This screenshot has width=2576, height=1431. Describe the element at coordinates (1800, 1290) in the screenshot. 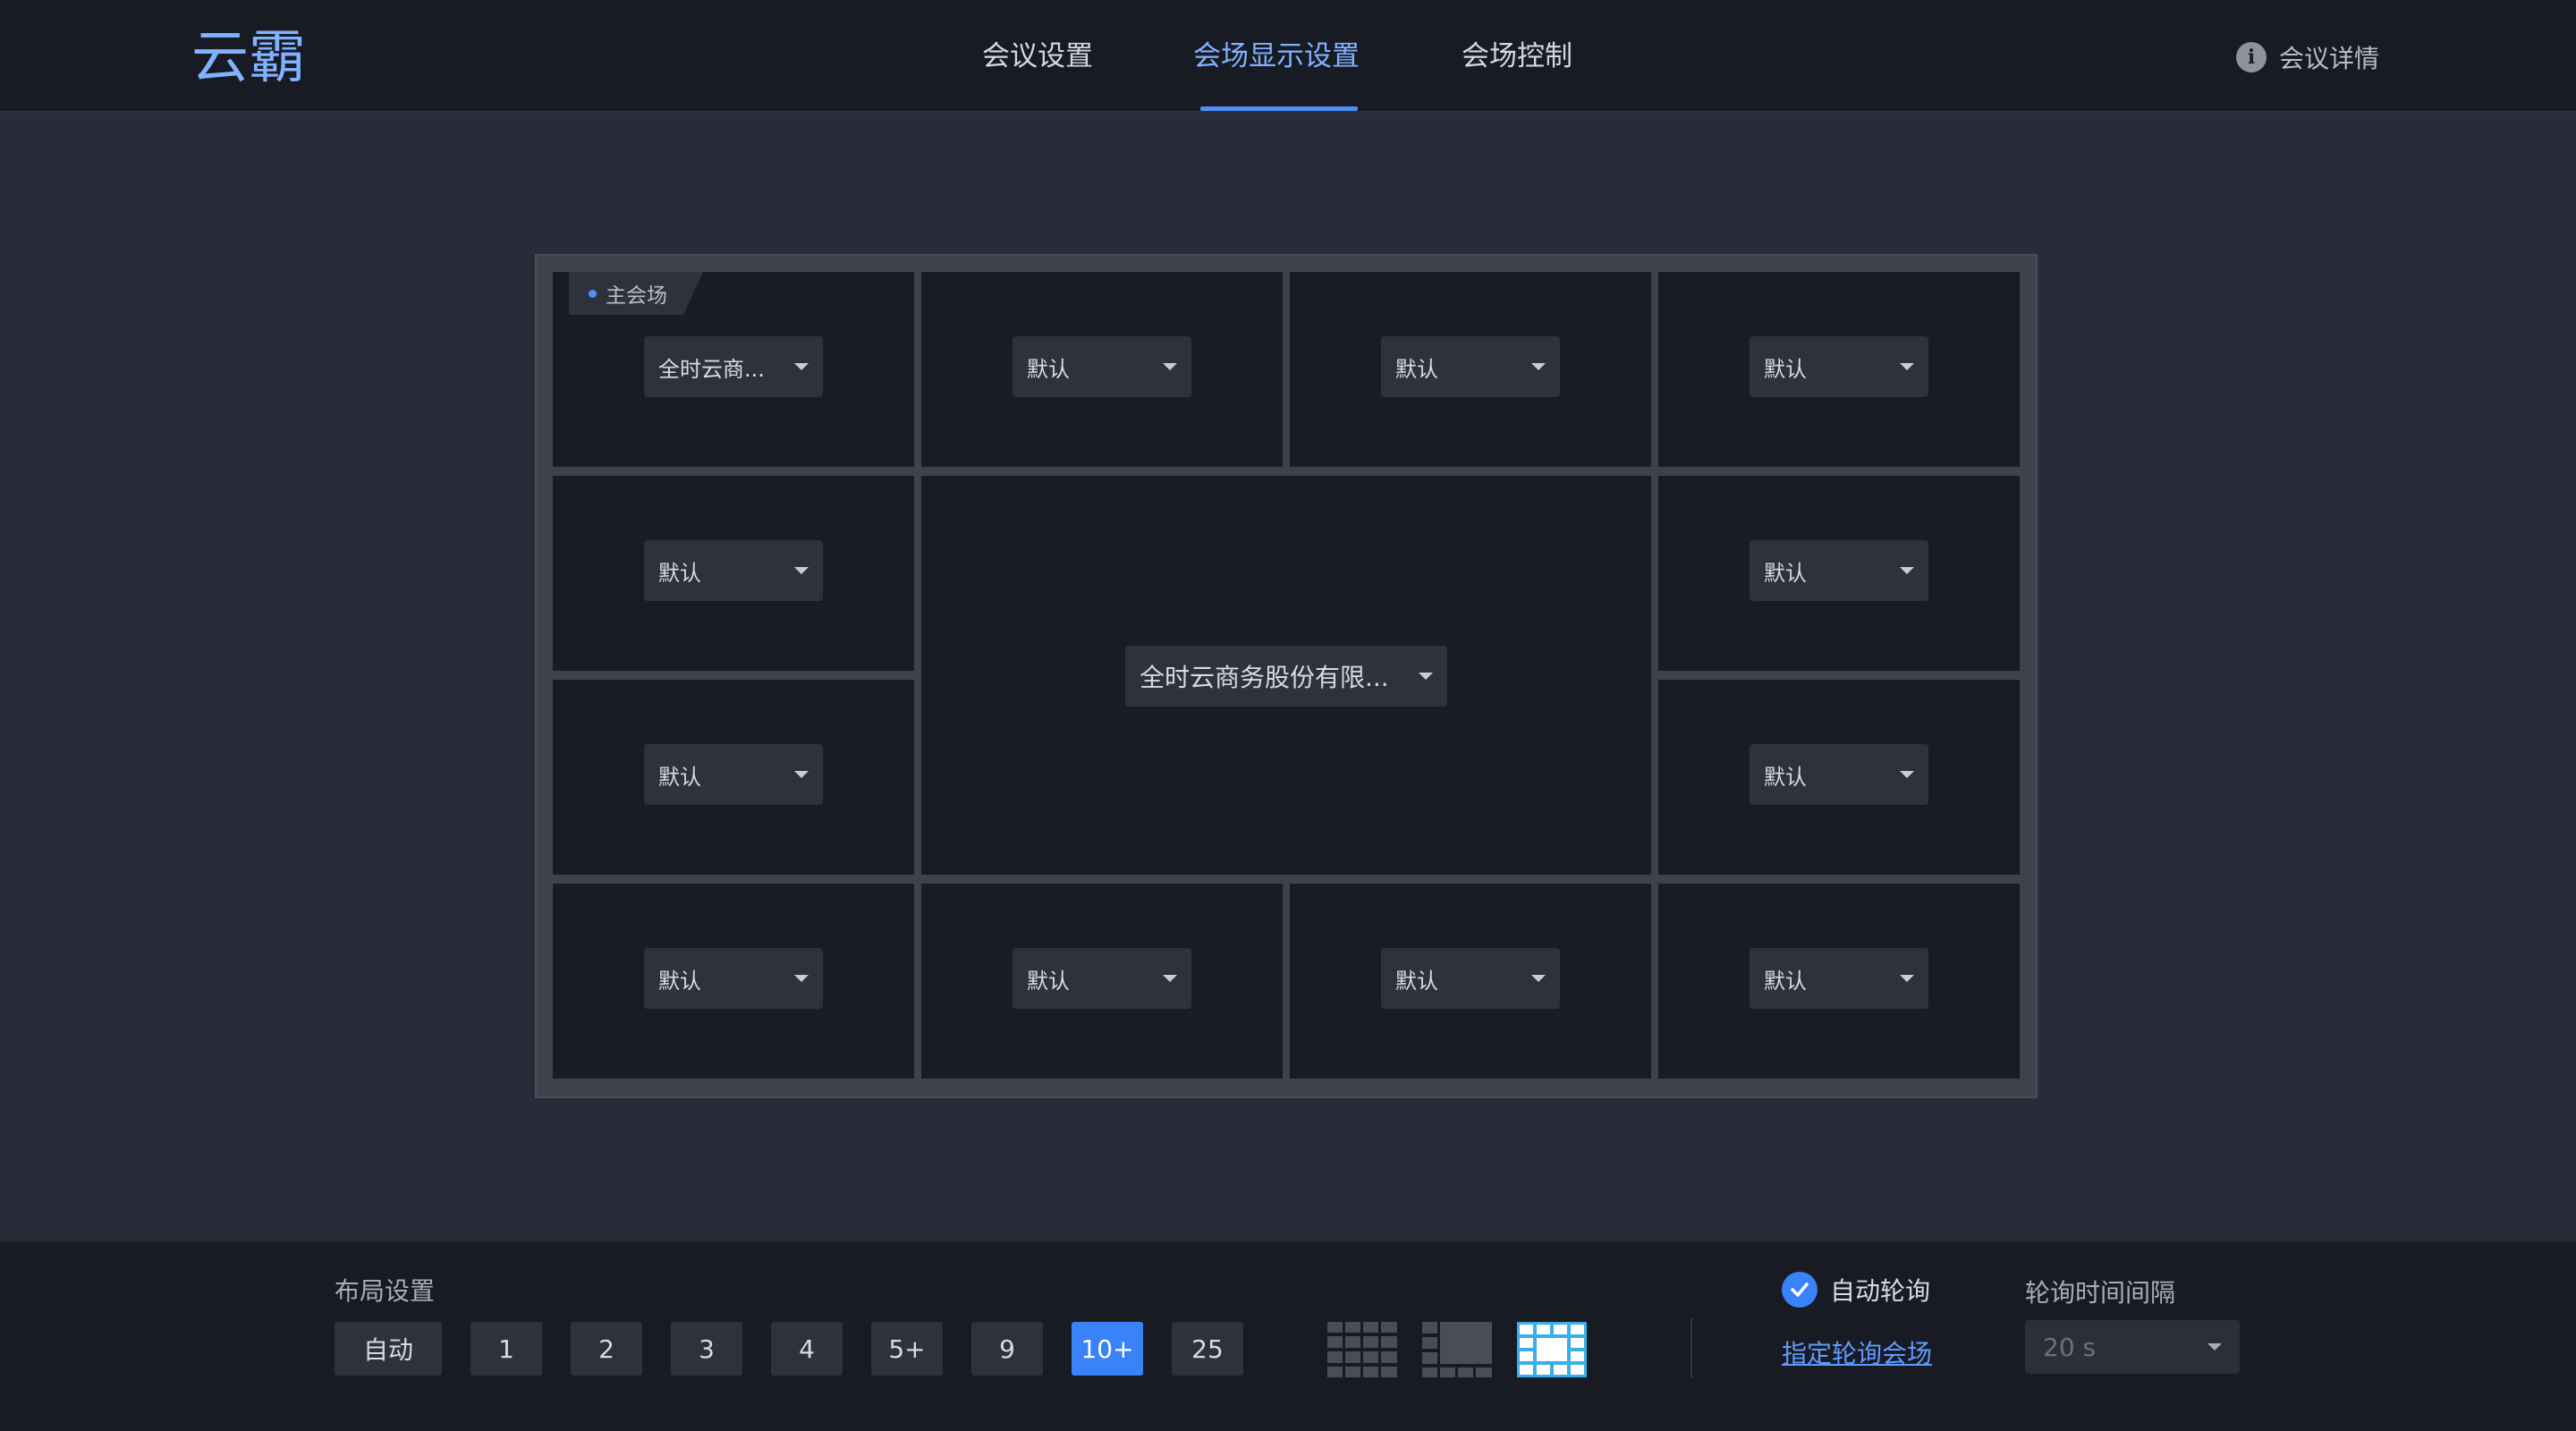

I see `check-icon` at that location.